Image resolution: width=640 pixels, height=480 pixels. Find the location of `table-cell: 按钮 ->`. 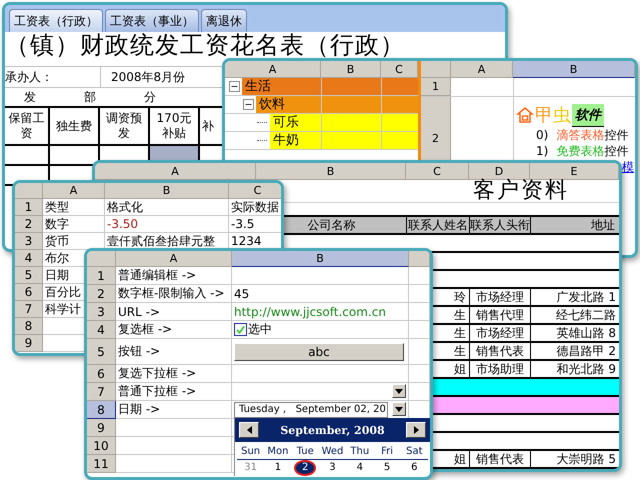

table-cell: 按钮 -> is located at coordinates (174, 352).